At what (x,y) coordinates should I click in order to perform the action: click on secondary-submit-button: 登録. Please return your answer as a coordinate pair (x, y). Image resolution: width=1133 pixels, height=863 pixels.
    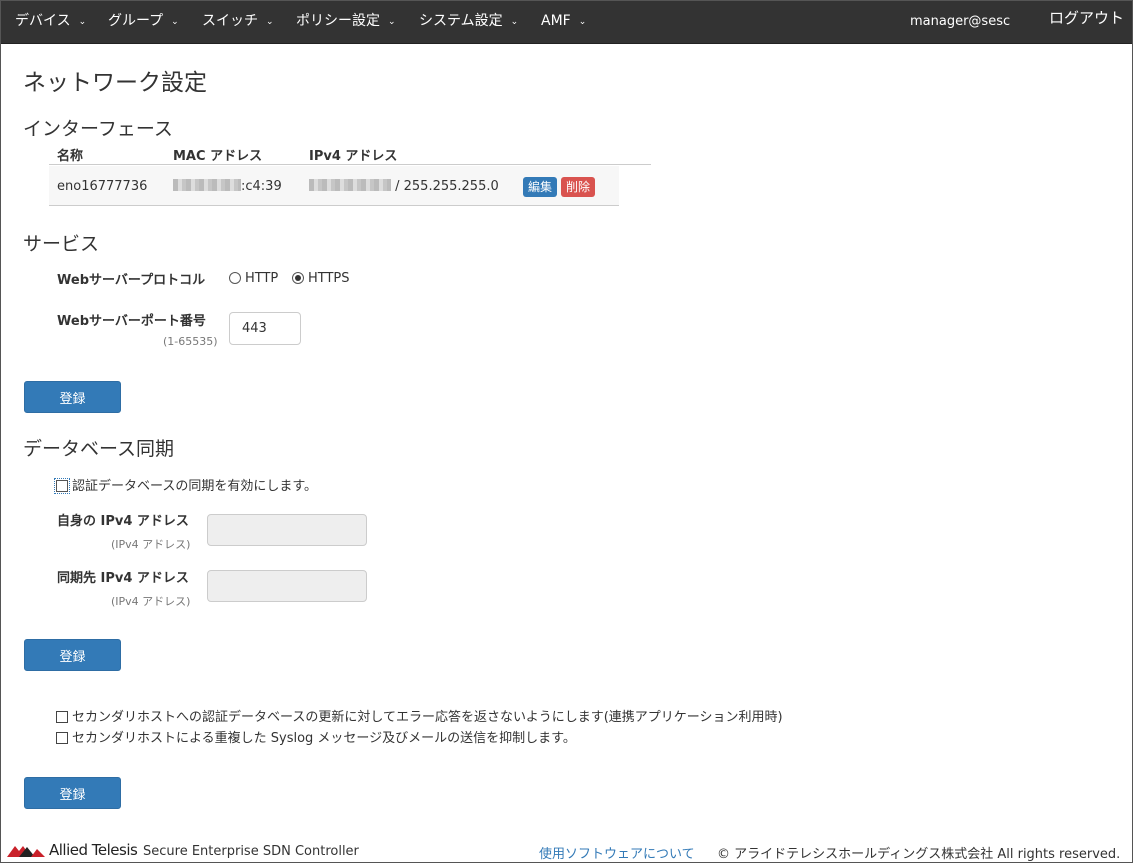
    Looking at the image, I should click on (72, 793).